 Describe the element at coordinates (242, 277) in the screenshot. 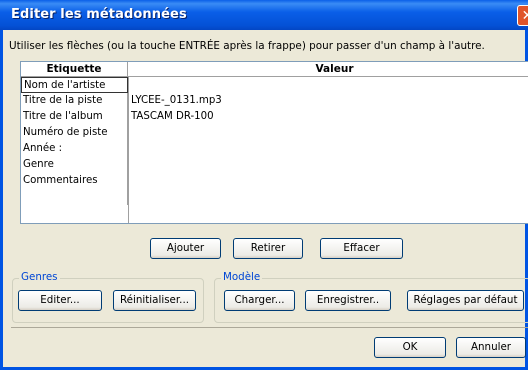

I see `model-legend: Modèle` at that location.